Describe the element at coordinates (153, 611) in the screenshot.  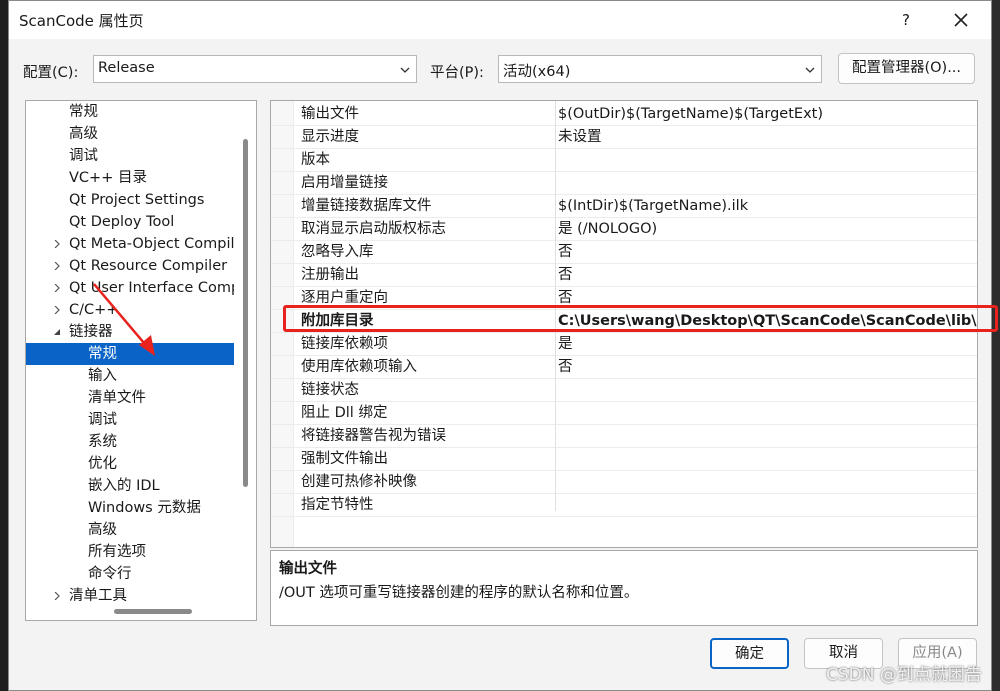
I see `tree-horizontal-scrollbar` at that location.